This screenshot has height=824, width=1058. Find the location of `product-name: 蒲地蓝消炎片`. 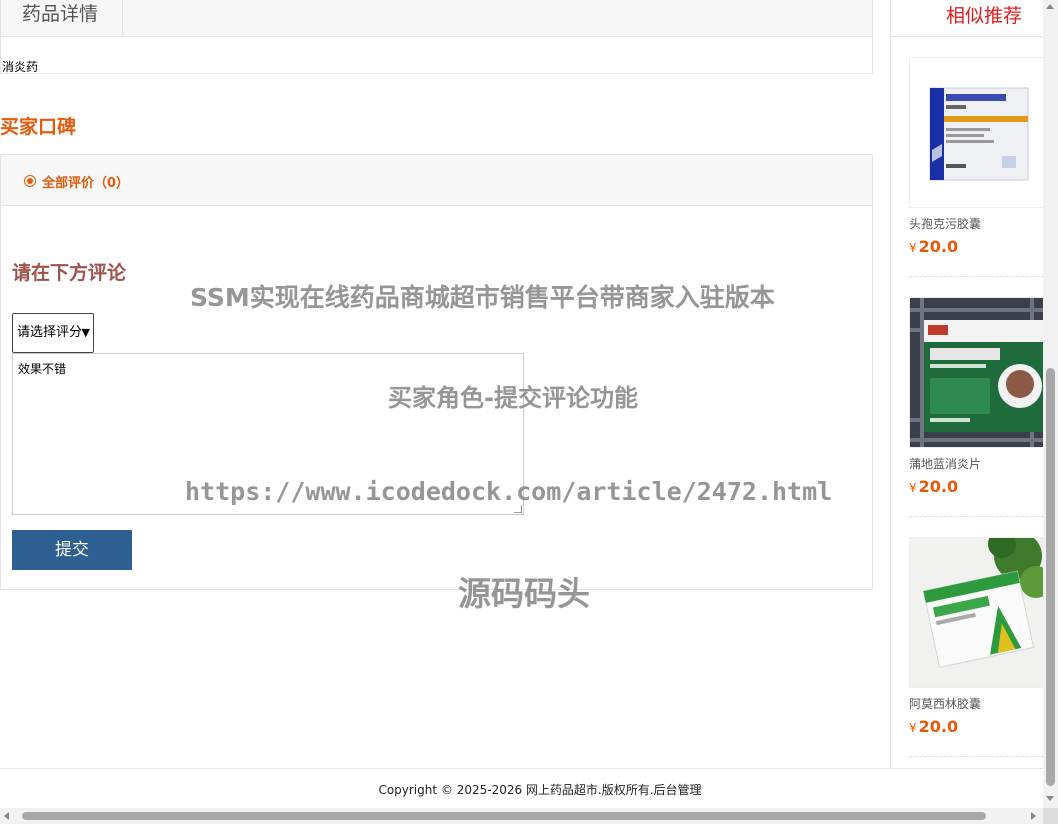

product-name: 蒲地蓝消炎片 is located at coordinates (945, 463).